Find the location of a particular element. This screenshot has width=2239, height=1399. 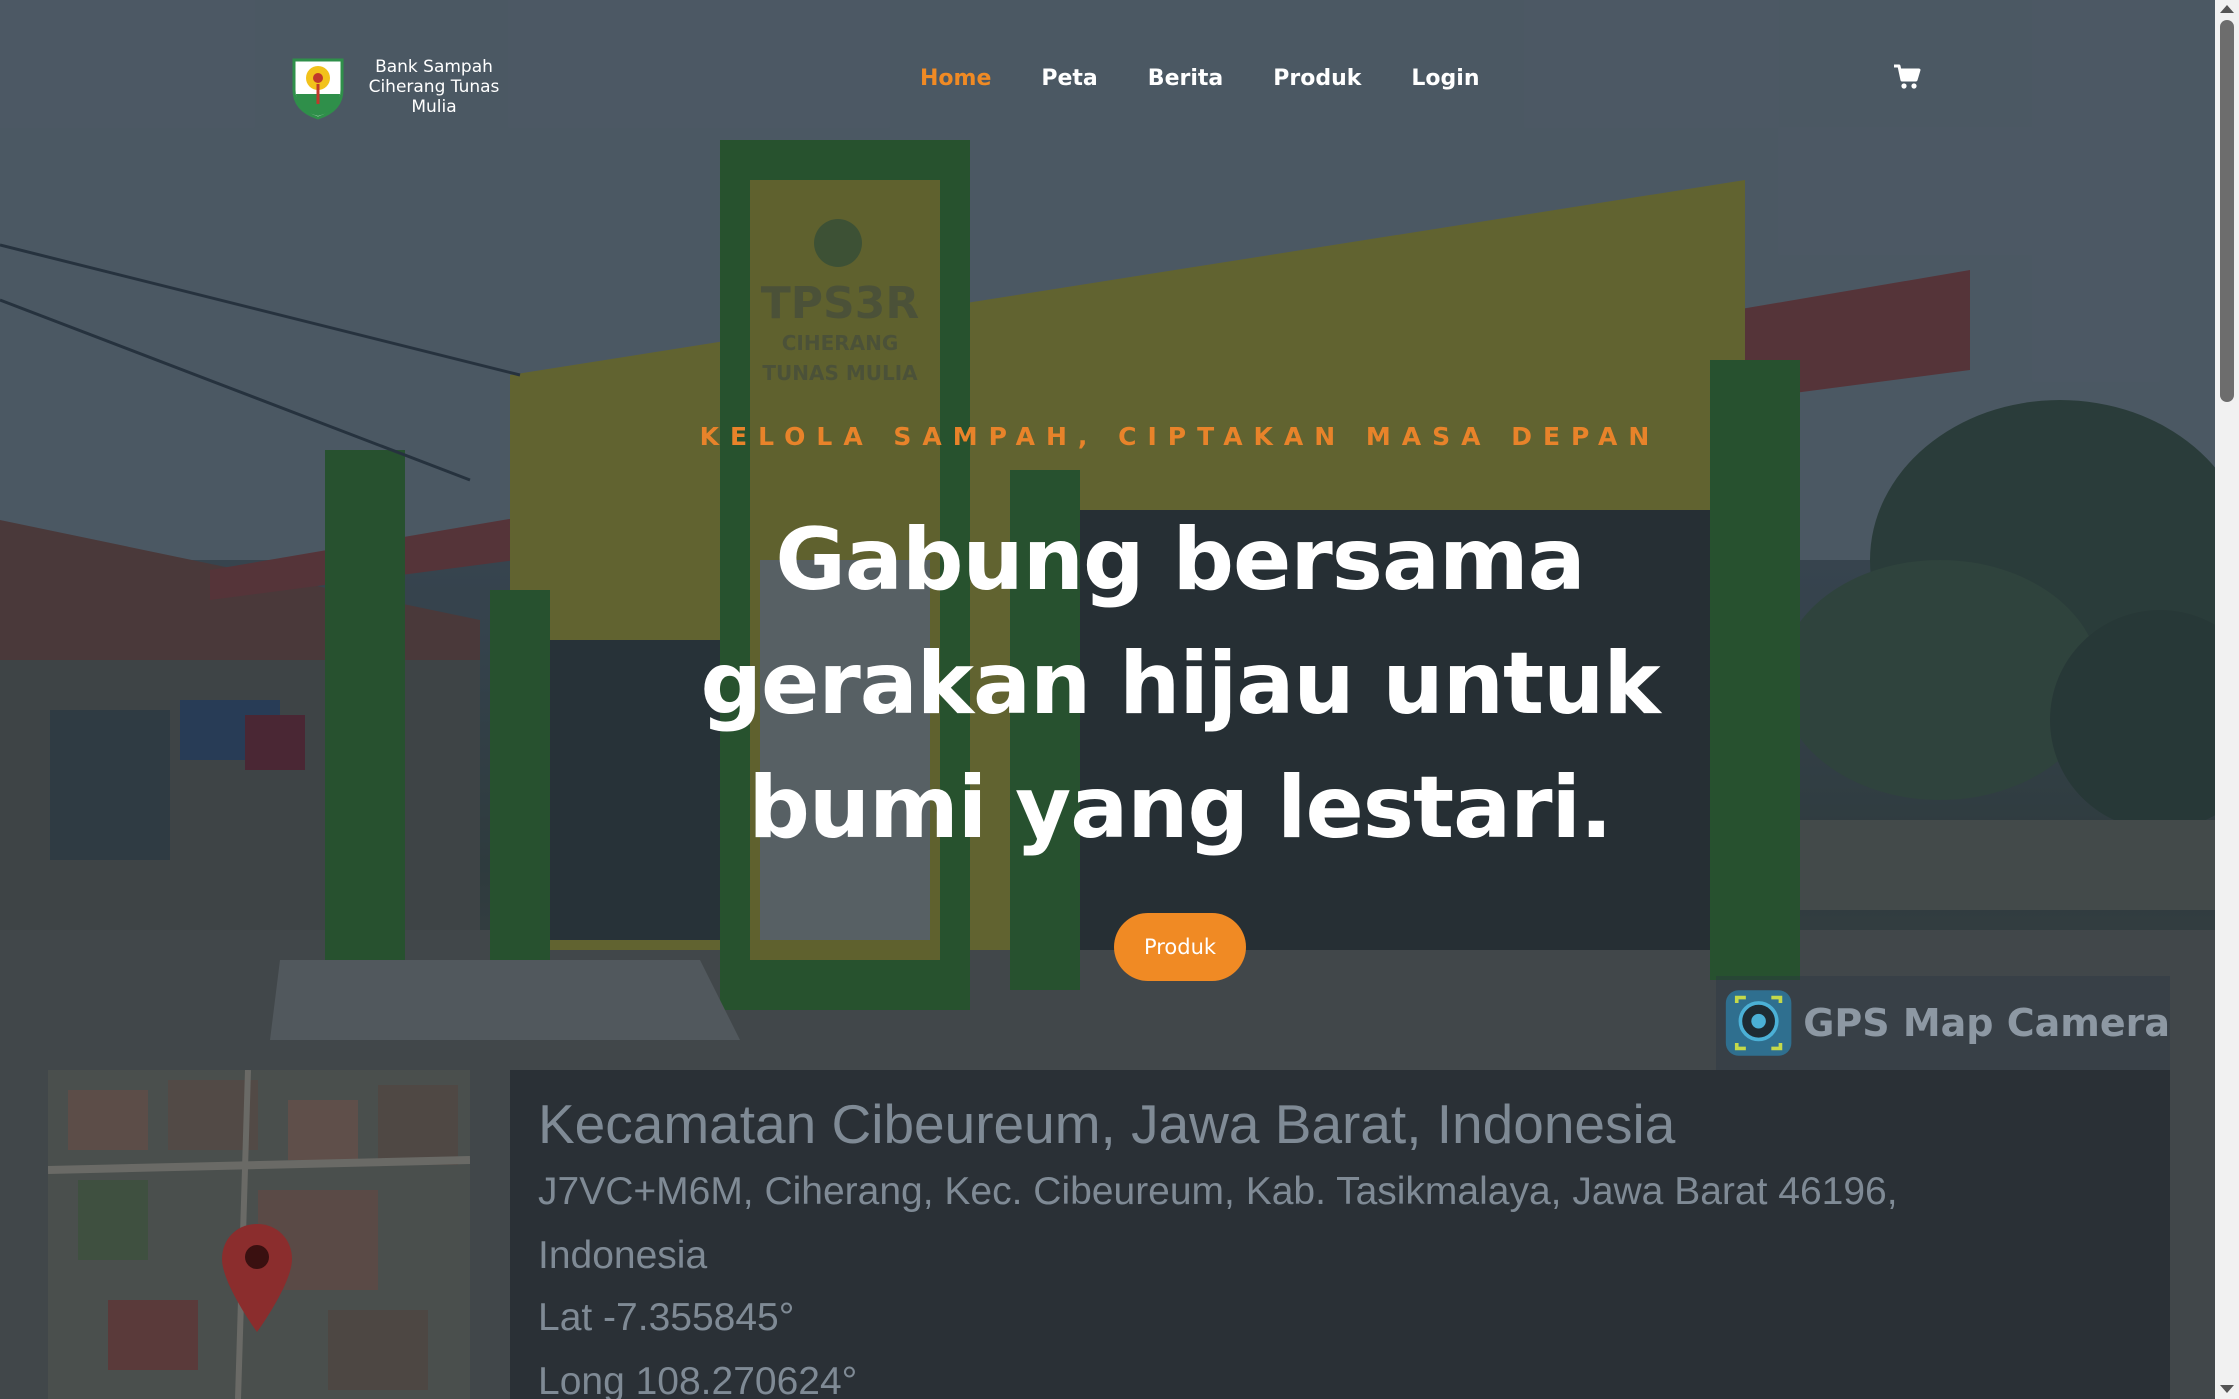

scroll-thumb is located at coordinates (2227, 211).